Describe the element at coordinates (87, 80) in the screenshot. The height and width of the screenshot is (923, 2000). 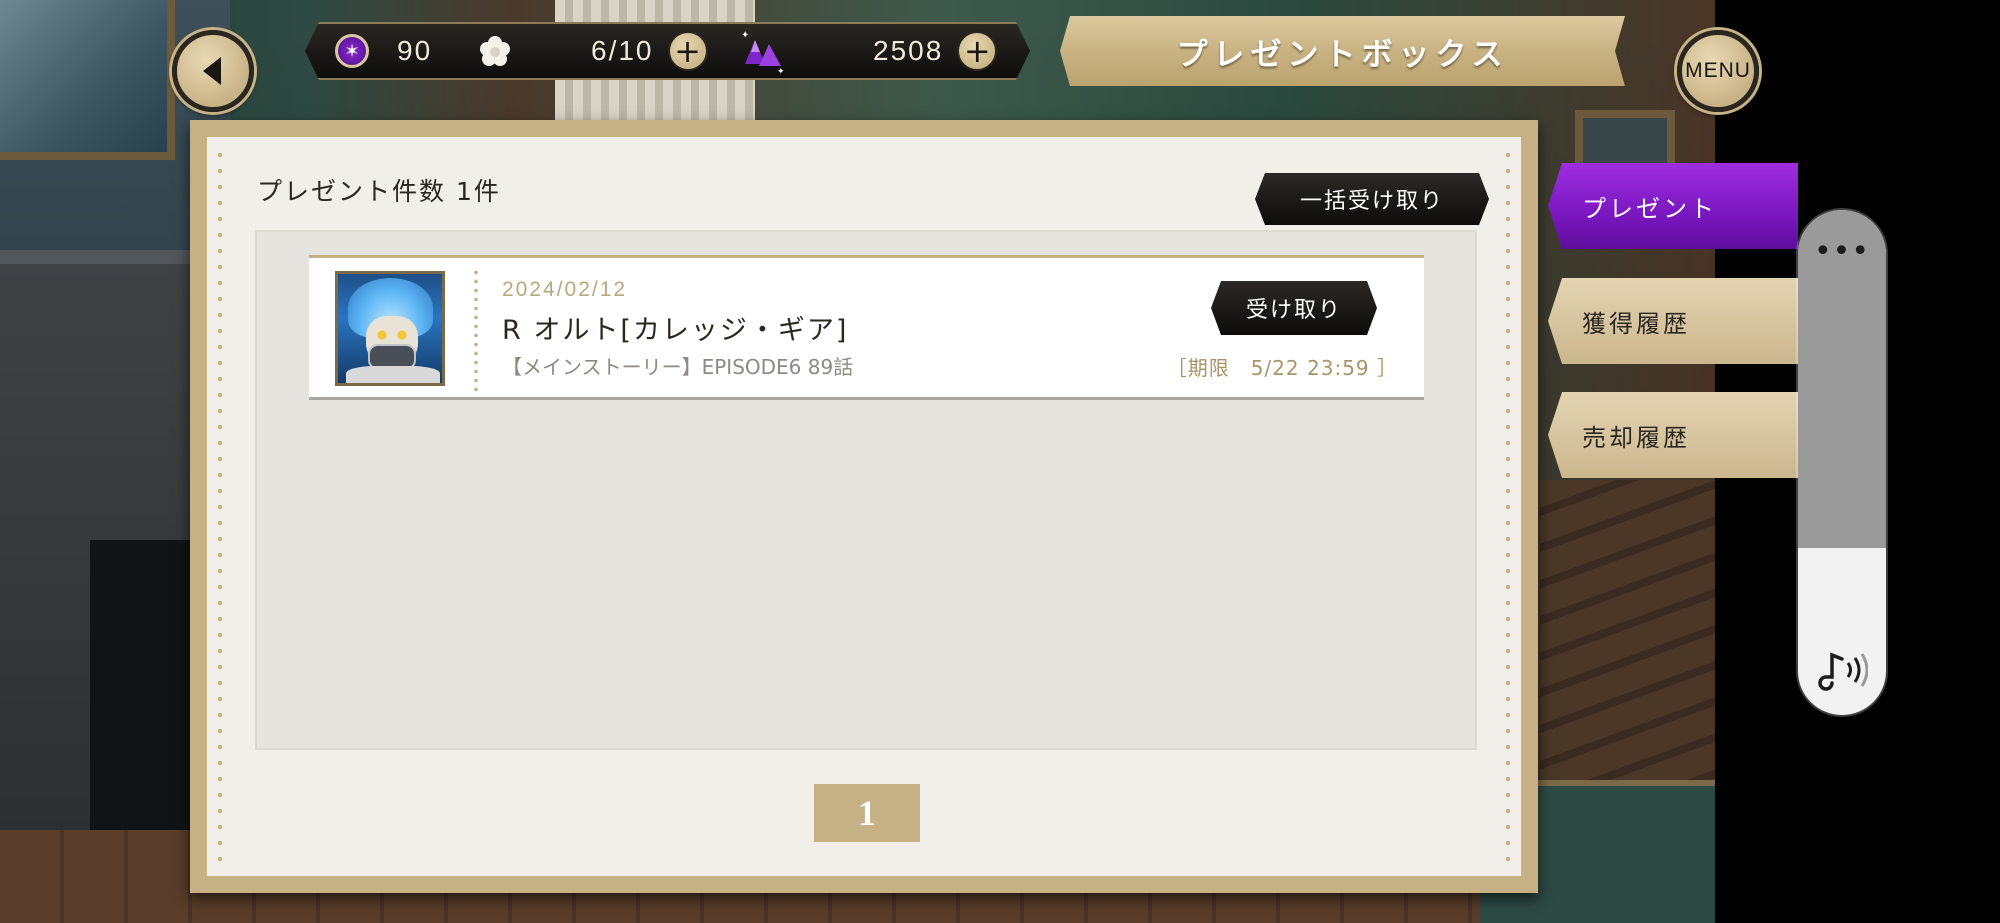
I see `scene-painting` at that location.